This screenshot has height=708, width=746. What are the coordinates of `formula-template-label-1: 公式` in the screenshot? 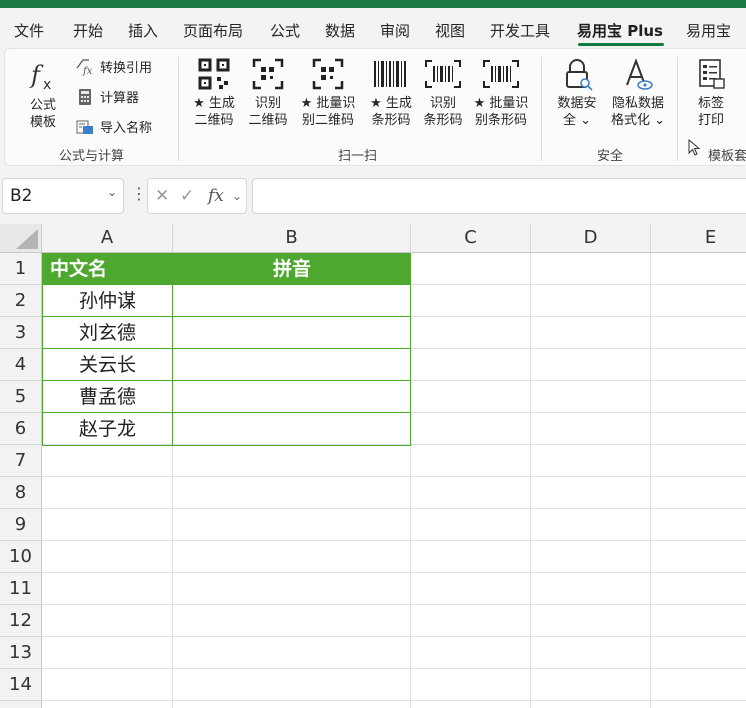 It's located at (42, 105).